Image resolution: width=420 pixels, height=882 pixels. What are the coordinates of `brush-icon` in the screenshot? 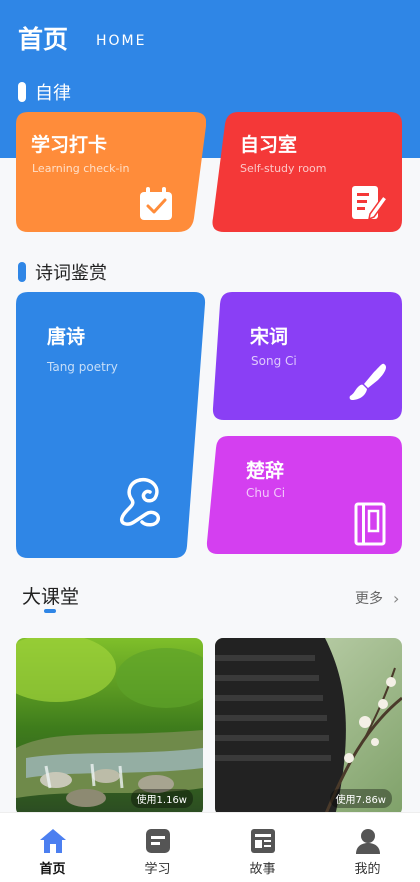 It's located at (367, 381).